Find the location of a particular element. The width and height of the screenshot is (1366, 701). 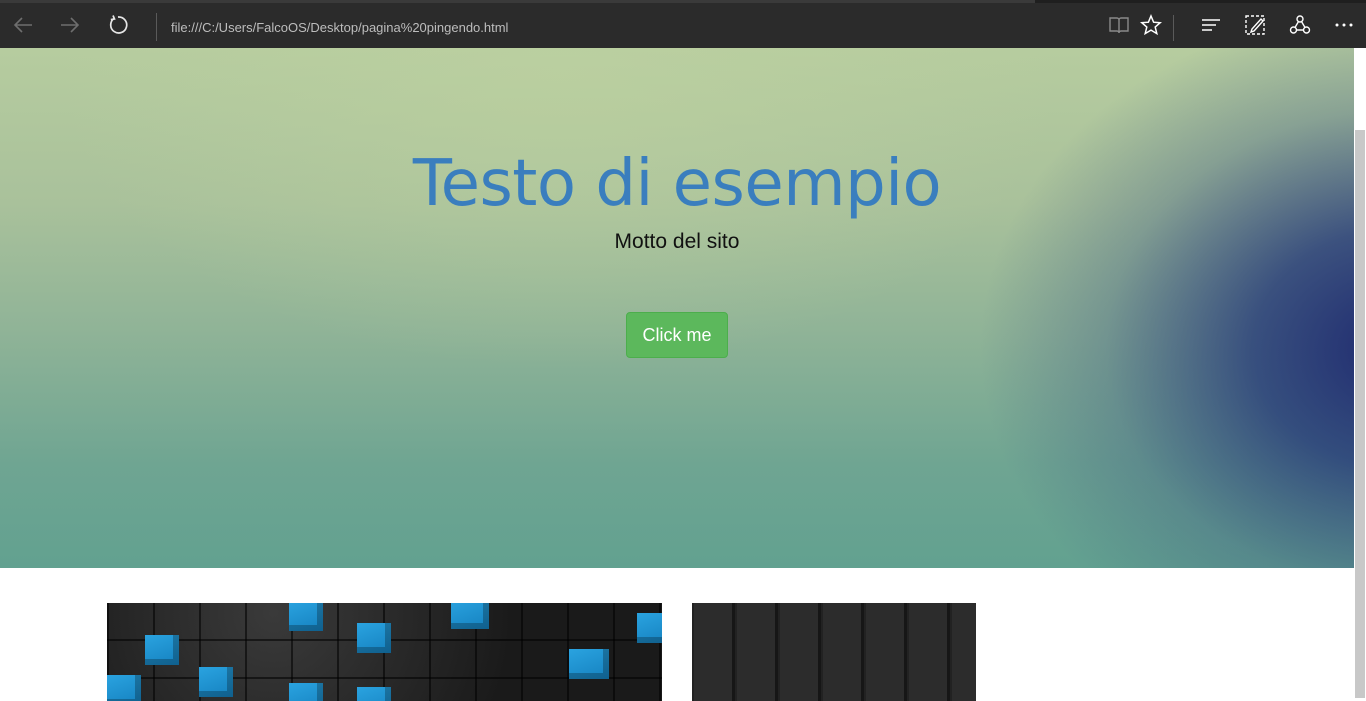

address-separator is located at coordinates (156, 27).